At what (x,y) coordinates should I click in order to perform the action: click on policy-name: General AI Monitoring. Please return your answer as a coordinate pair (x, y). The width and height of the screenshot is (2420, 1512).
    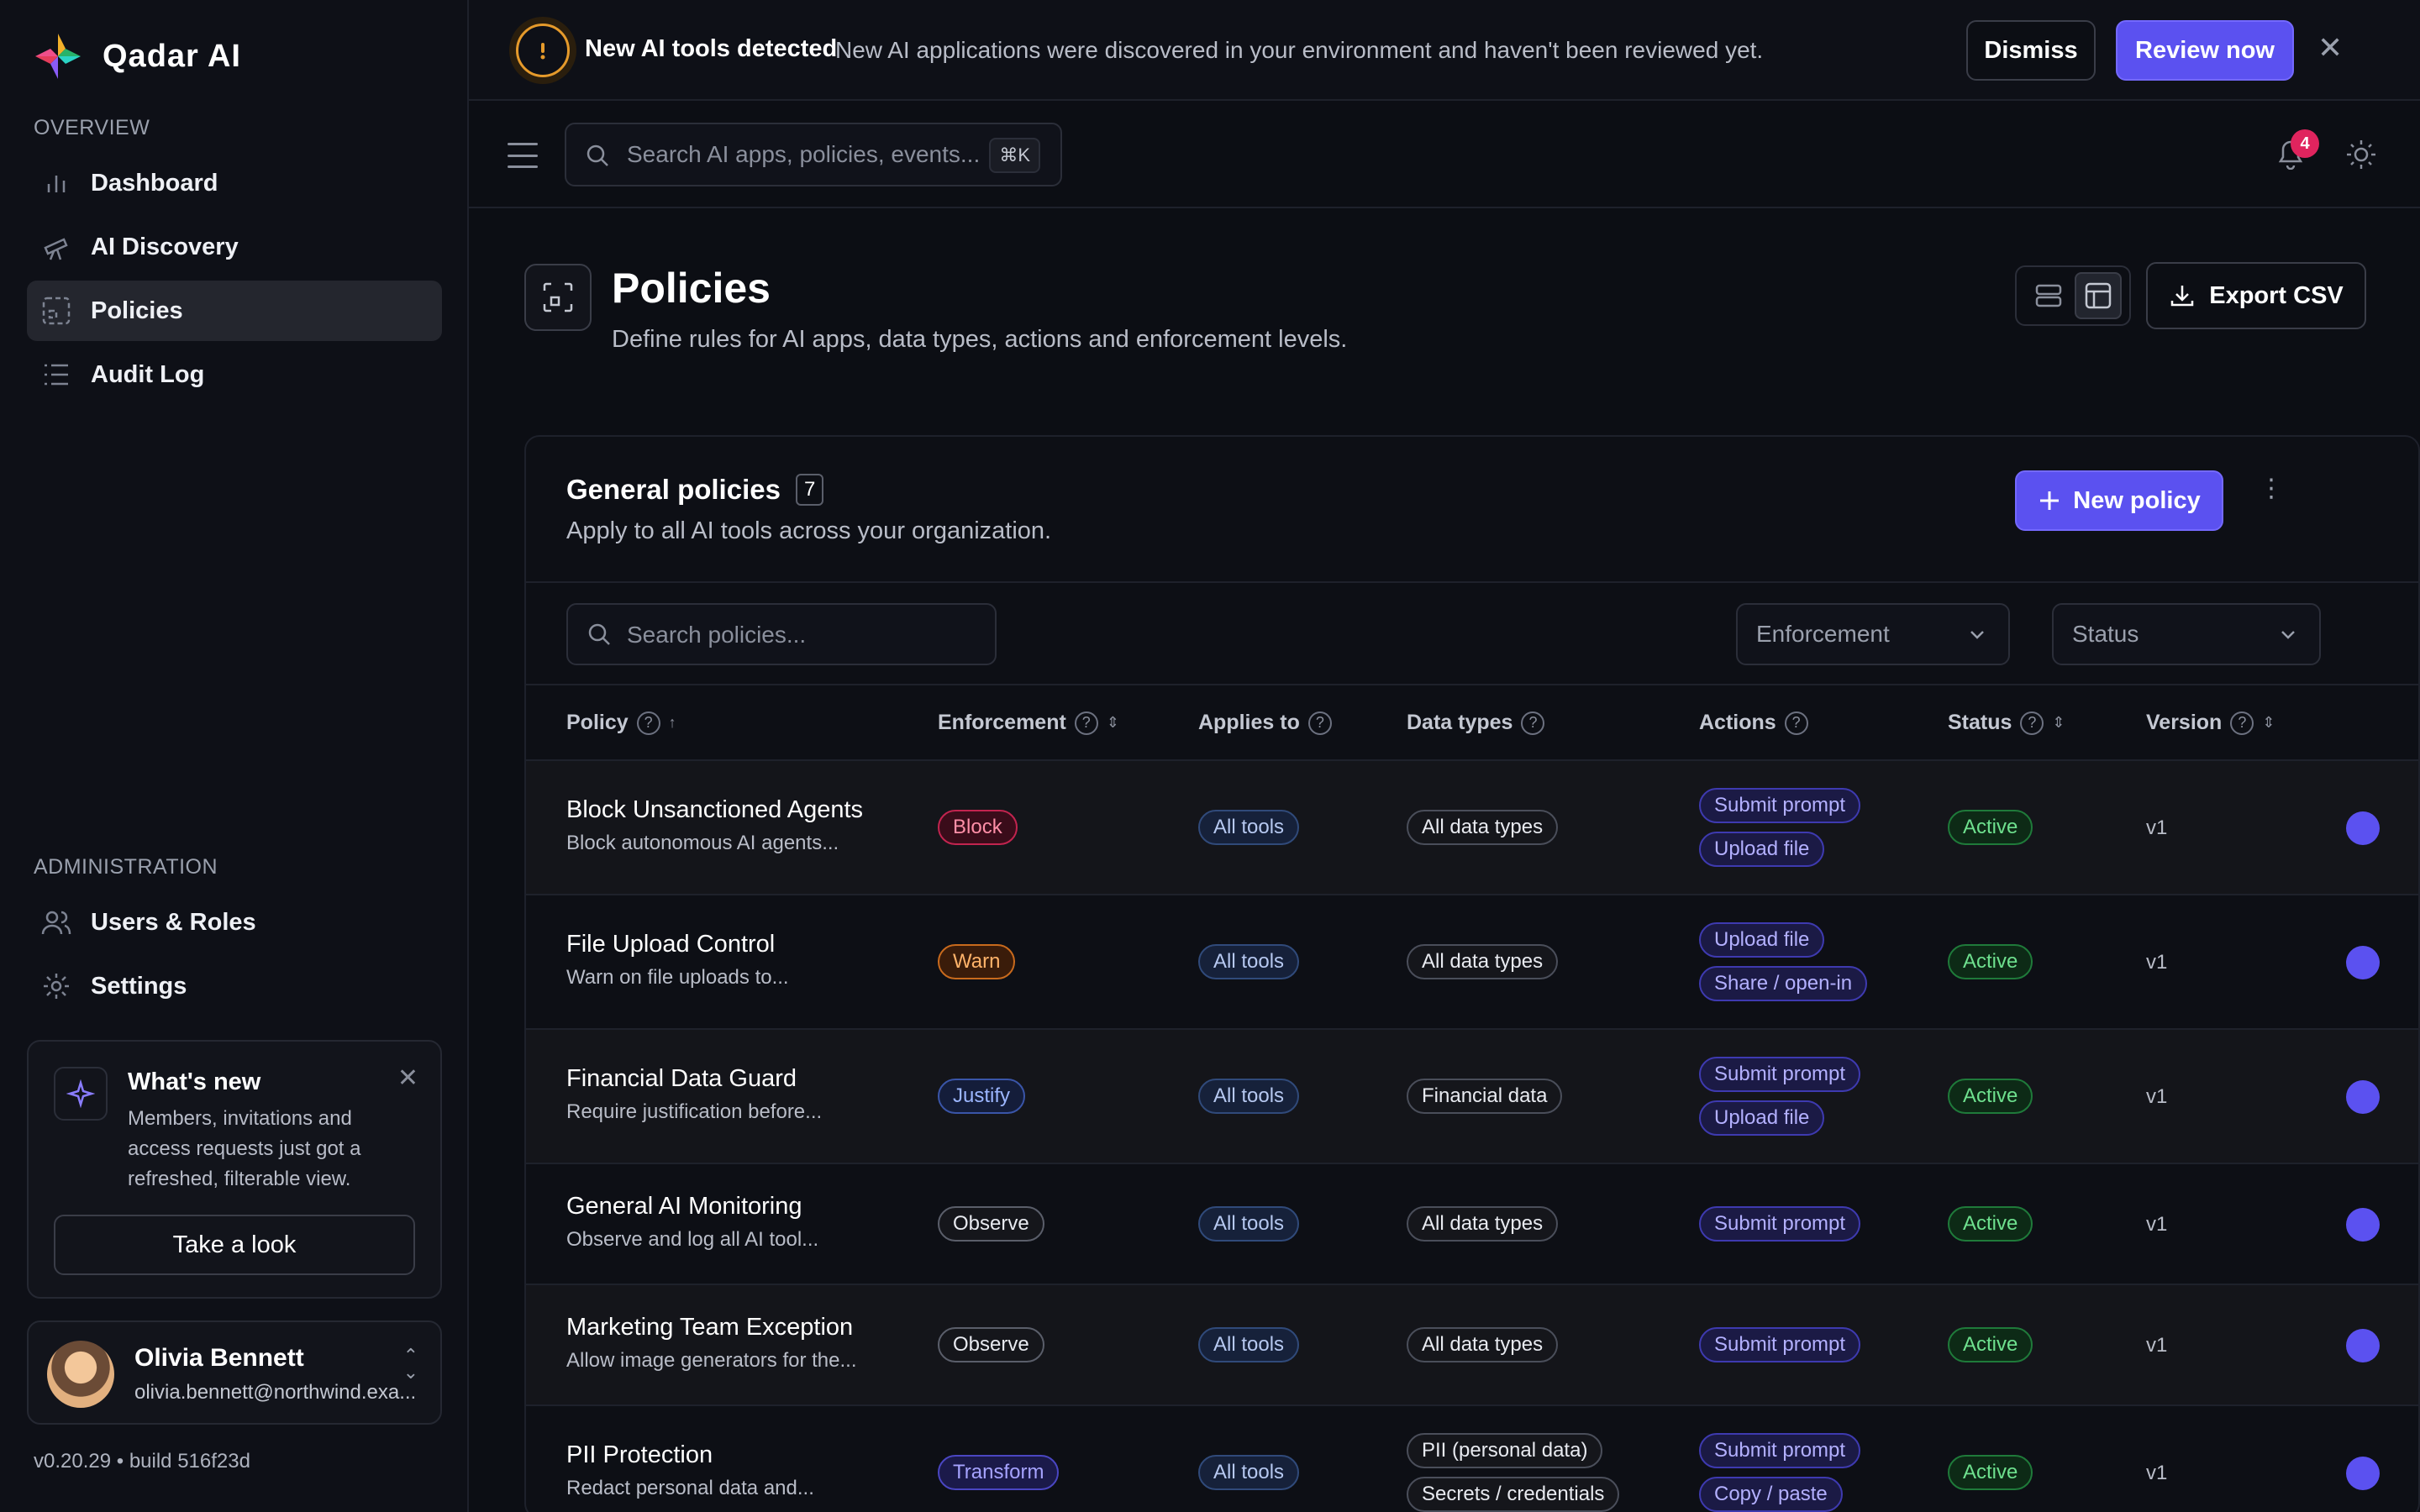
    Looking at the image, I should click on (684, 1207).